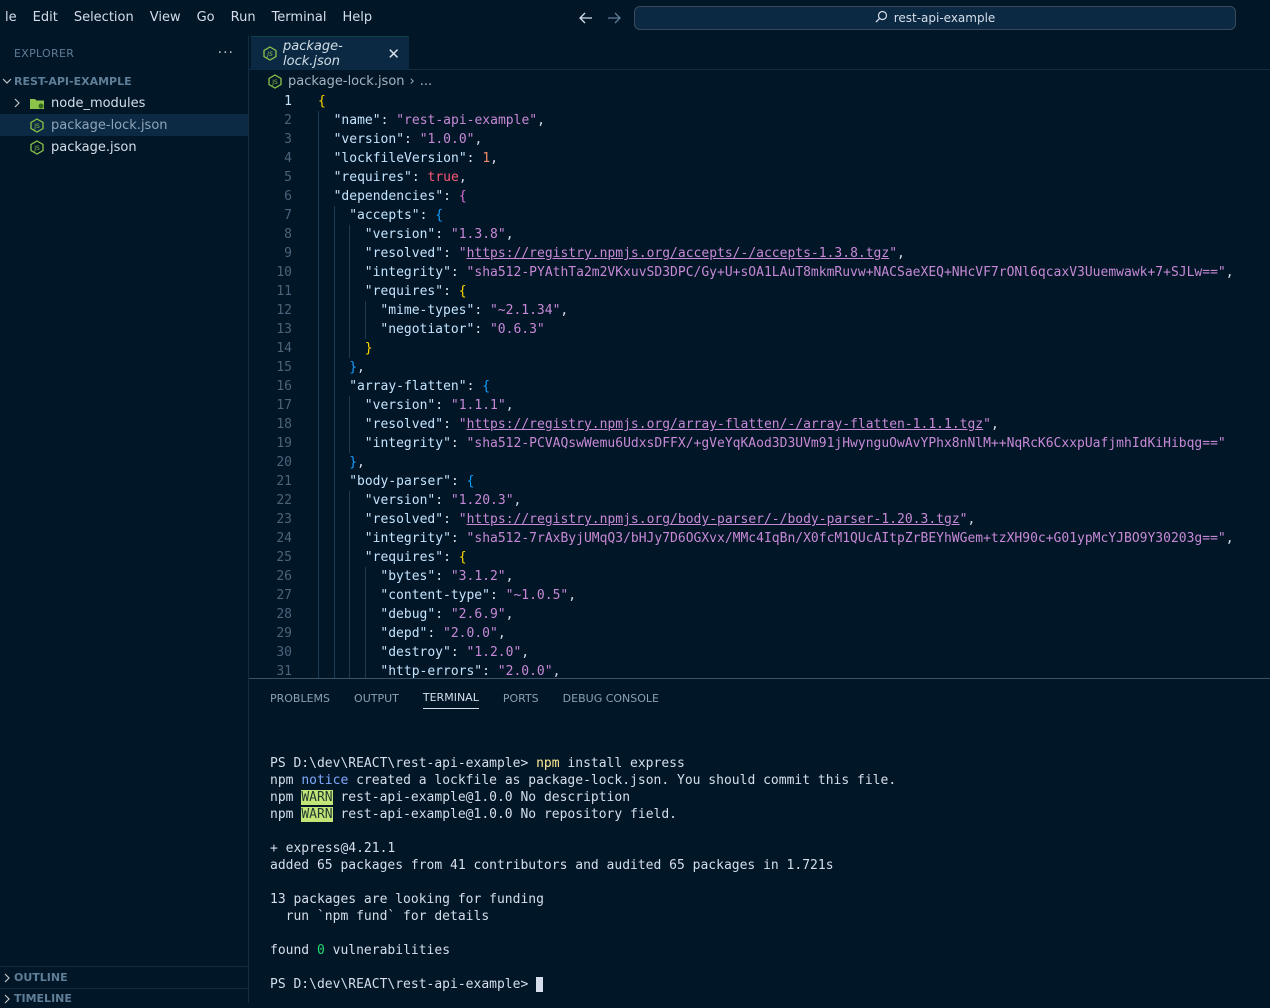  What do you see at coordinates (611, 698) in the screenshot?
I see `tab-debug-console: DEBUG CONSOLE` at bounding box center [611, 698].